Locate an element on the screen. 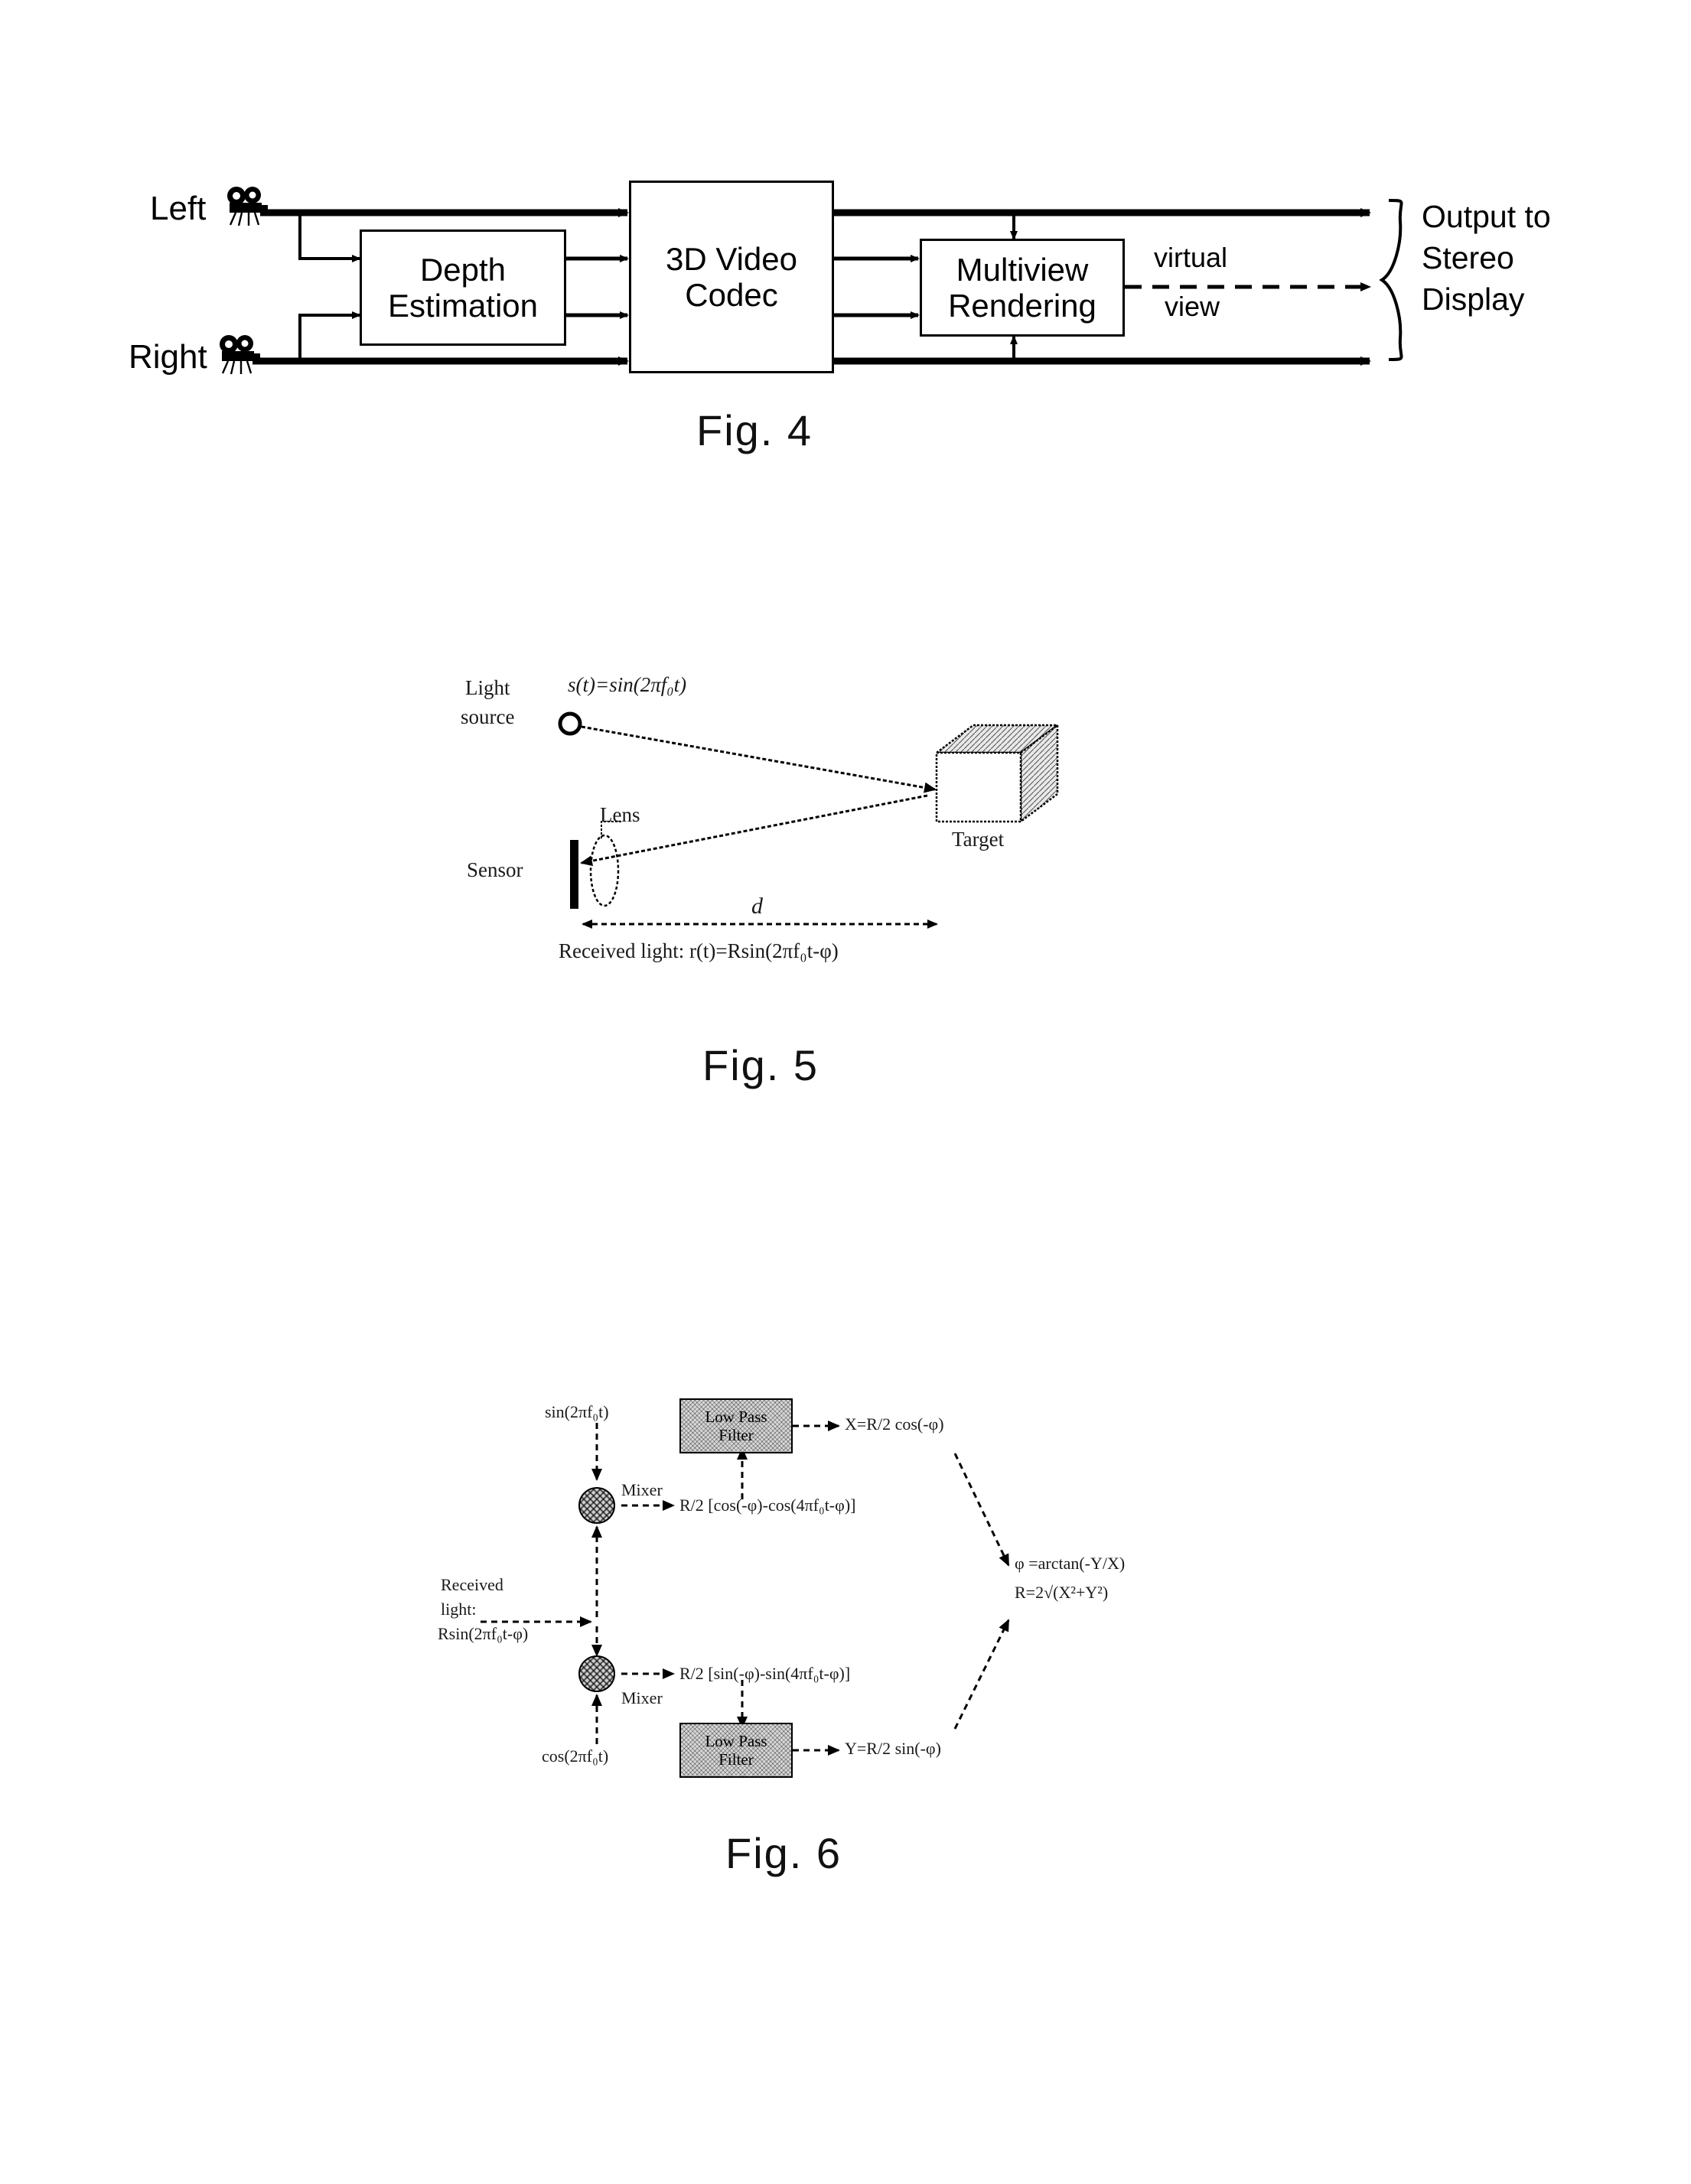  figure-5-caption: Fig. 5 is located at coordinates (760, 1065).